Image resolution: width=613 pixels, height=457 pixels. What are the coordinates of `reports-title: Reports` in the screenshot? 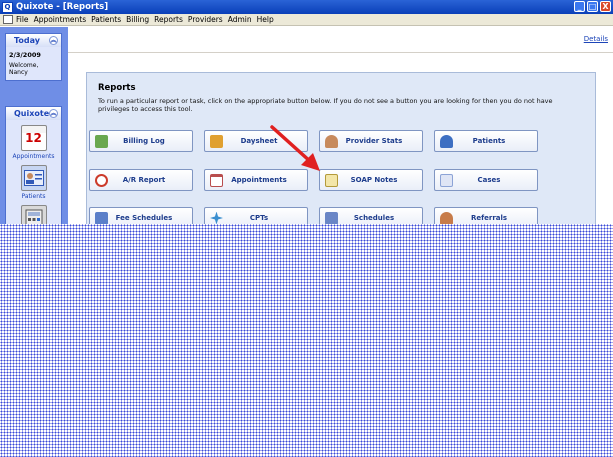 It's located at (117, 88).